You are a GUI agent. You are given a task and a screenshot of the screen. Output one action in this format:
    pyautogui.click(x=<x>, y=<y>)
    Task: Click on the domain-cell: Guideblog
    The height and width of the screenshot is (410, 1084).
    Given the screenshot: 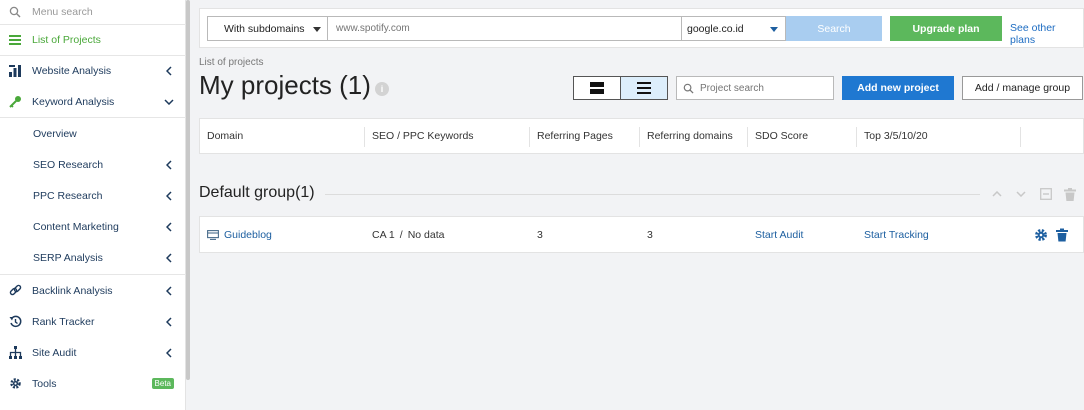 What is the action you would take?
    pyautogui.click(x=236, y=234)
    